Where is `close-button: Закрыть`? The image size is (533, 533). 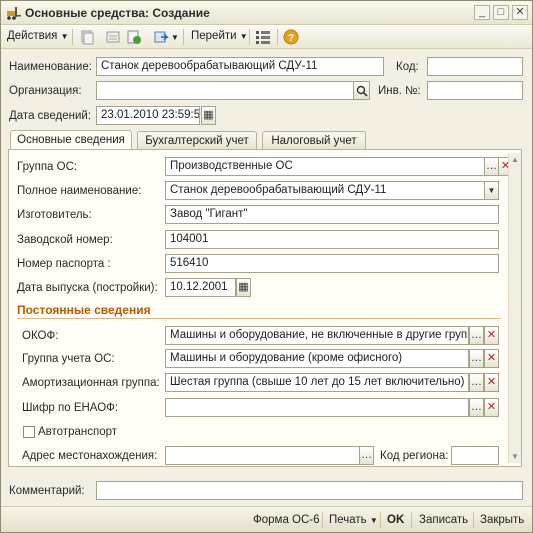
close-button: Закрыть is located at coordinates (502, 520).